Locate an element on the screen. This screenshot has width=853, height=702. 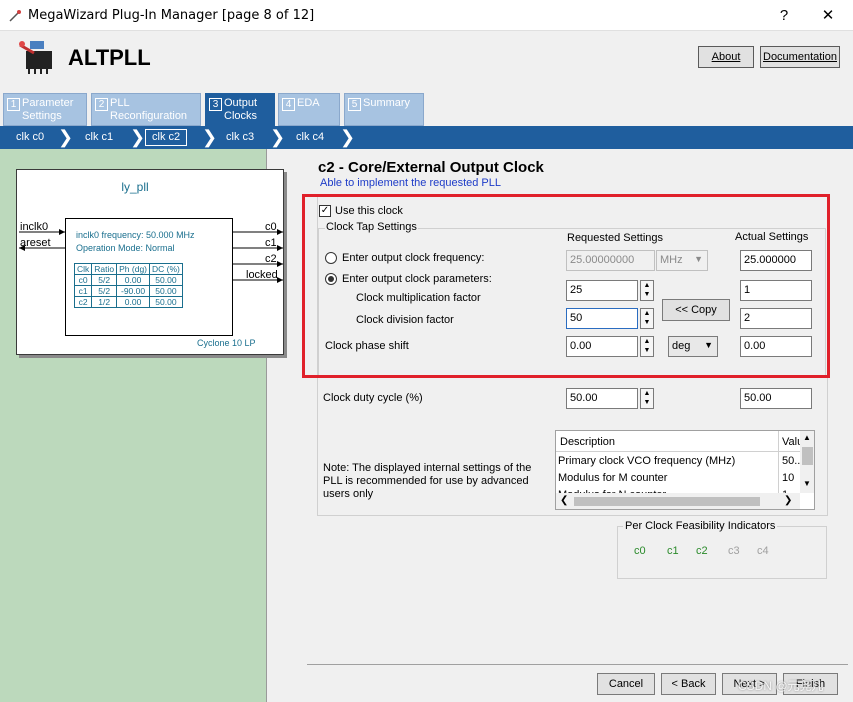
watermark: CSDN @元尧儿 is located at coordinates (781, 686).